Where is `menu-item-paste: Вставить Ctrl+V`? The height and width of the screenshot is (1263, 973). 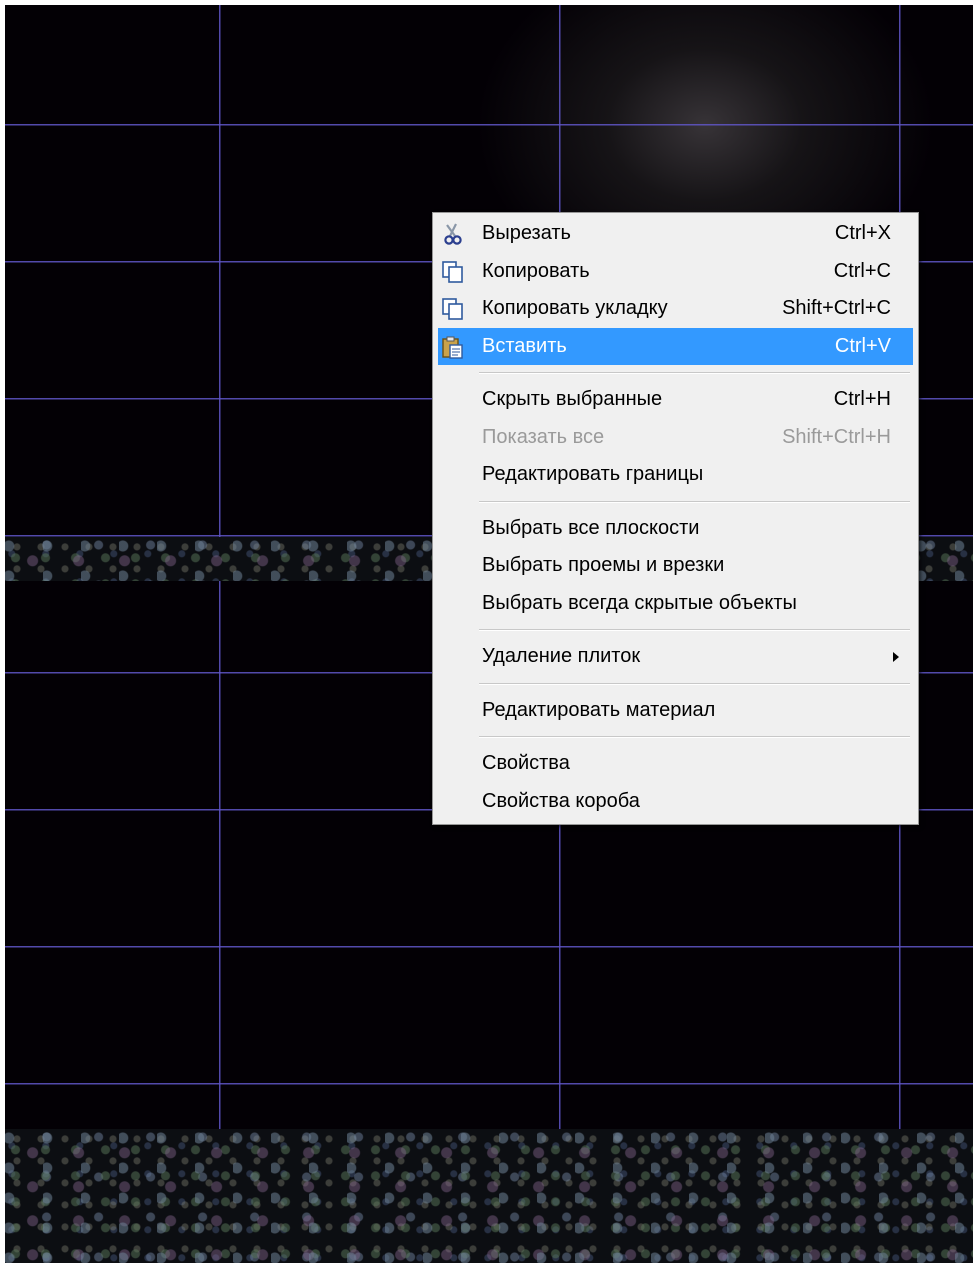 menu-item-paste: Вставить Ctrl+V is located at coordinates (675, 346).